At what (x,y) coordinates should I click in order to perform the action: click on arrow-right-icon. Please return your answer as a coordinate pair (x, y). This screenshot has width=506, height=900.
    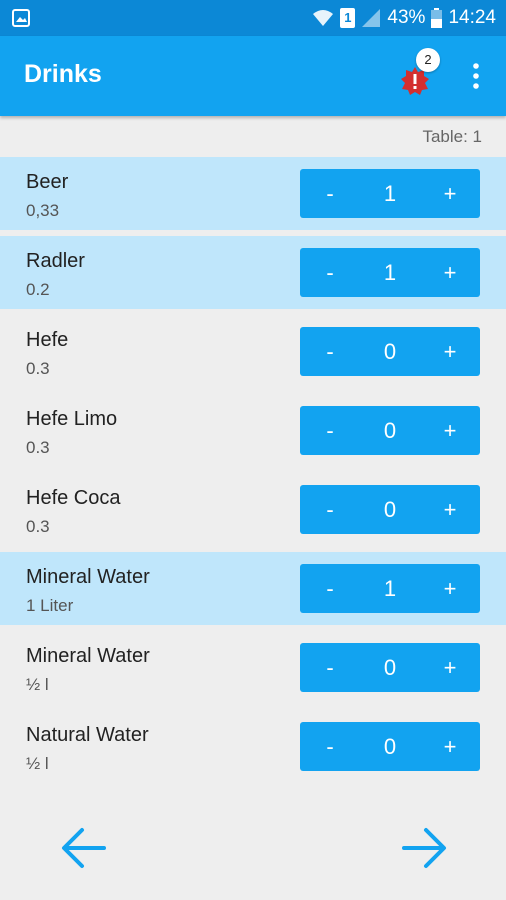
    Looking at the image, I should click on (424, 848).